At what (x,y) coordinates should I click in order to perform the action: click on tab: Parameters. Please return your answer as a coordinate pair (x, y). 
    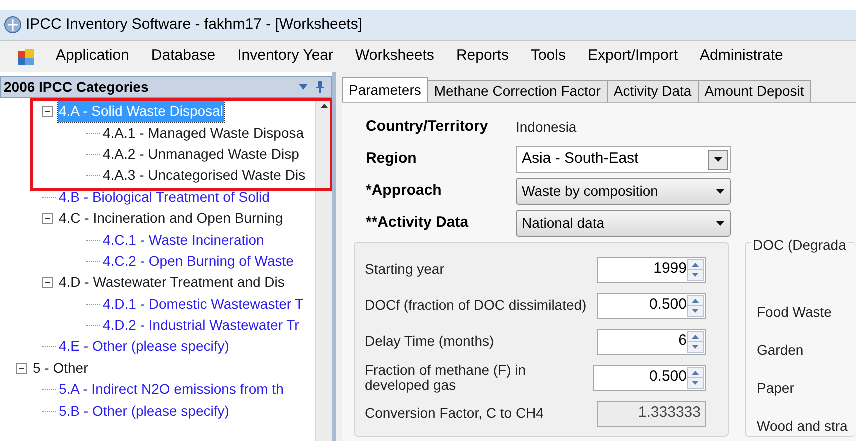
    Looking at the image, I should click on (385, 89).